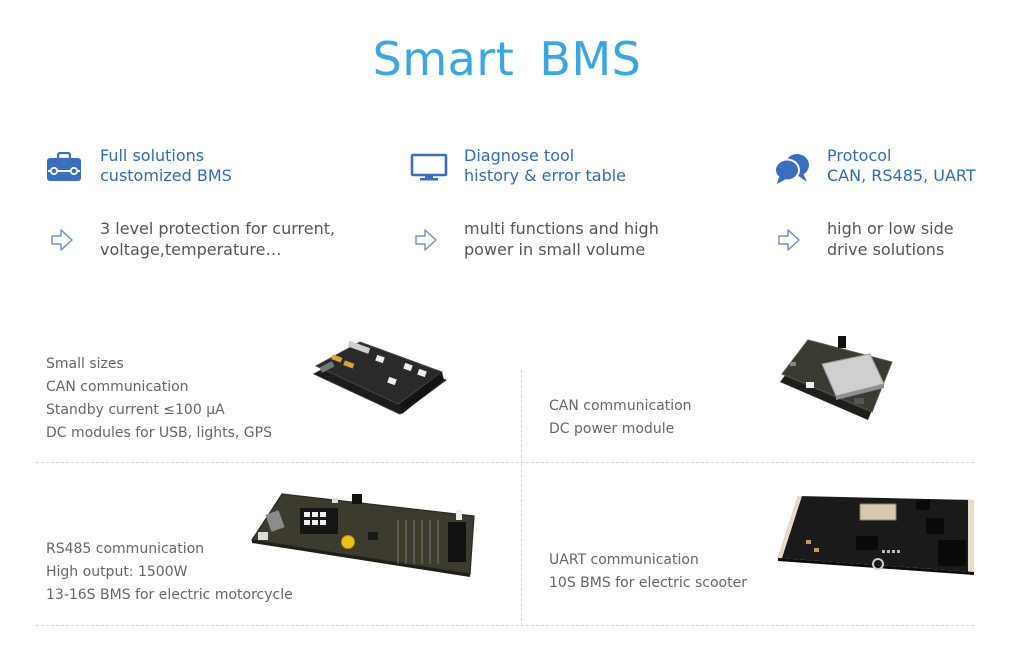 Image resolution: width=1014 pixels, height=655 pixels. Describe the element at coordinates (648, 583) in the screenshot. I see `product-spec-line: 10S BMS for electric scooter` at that location.